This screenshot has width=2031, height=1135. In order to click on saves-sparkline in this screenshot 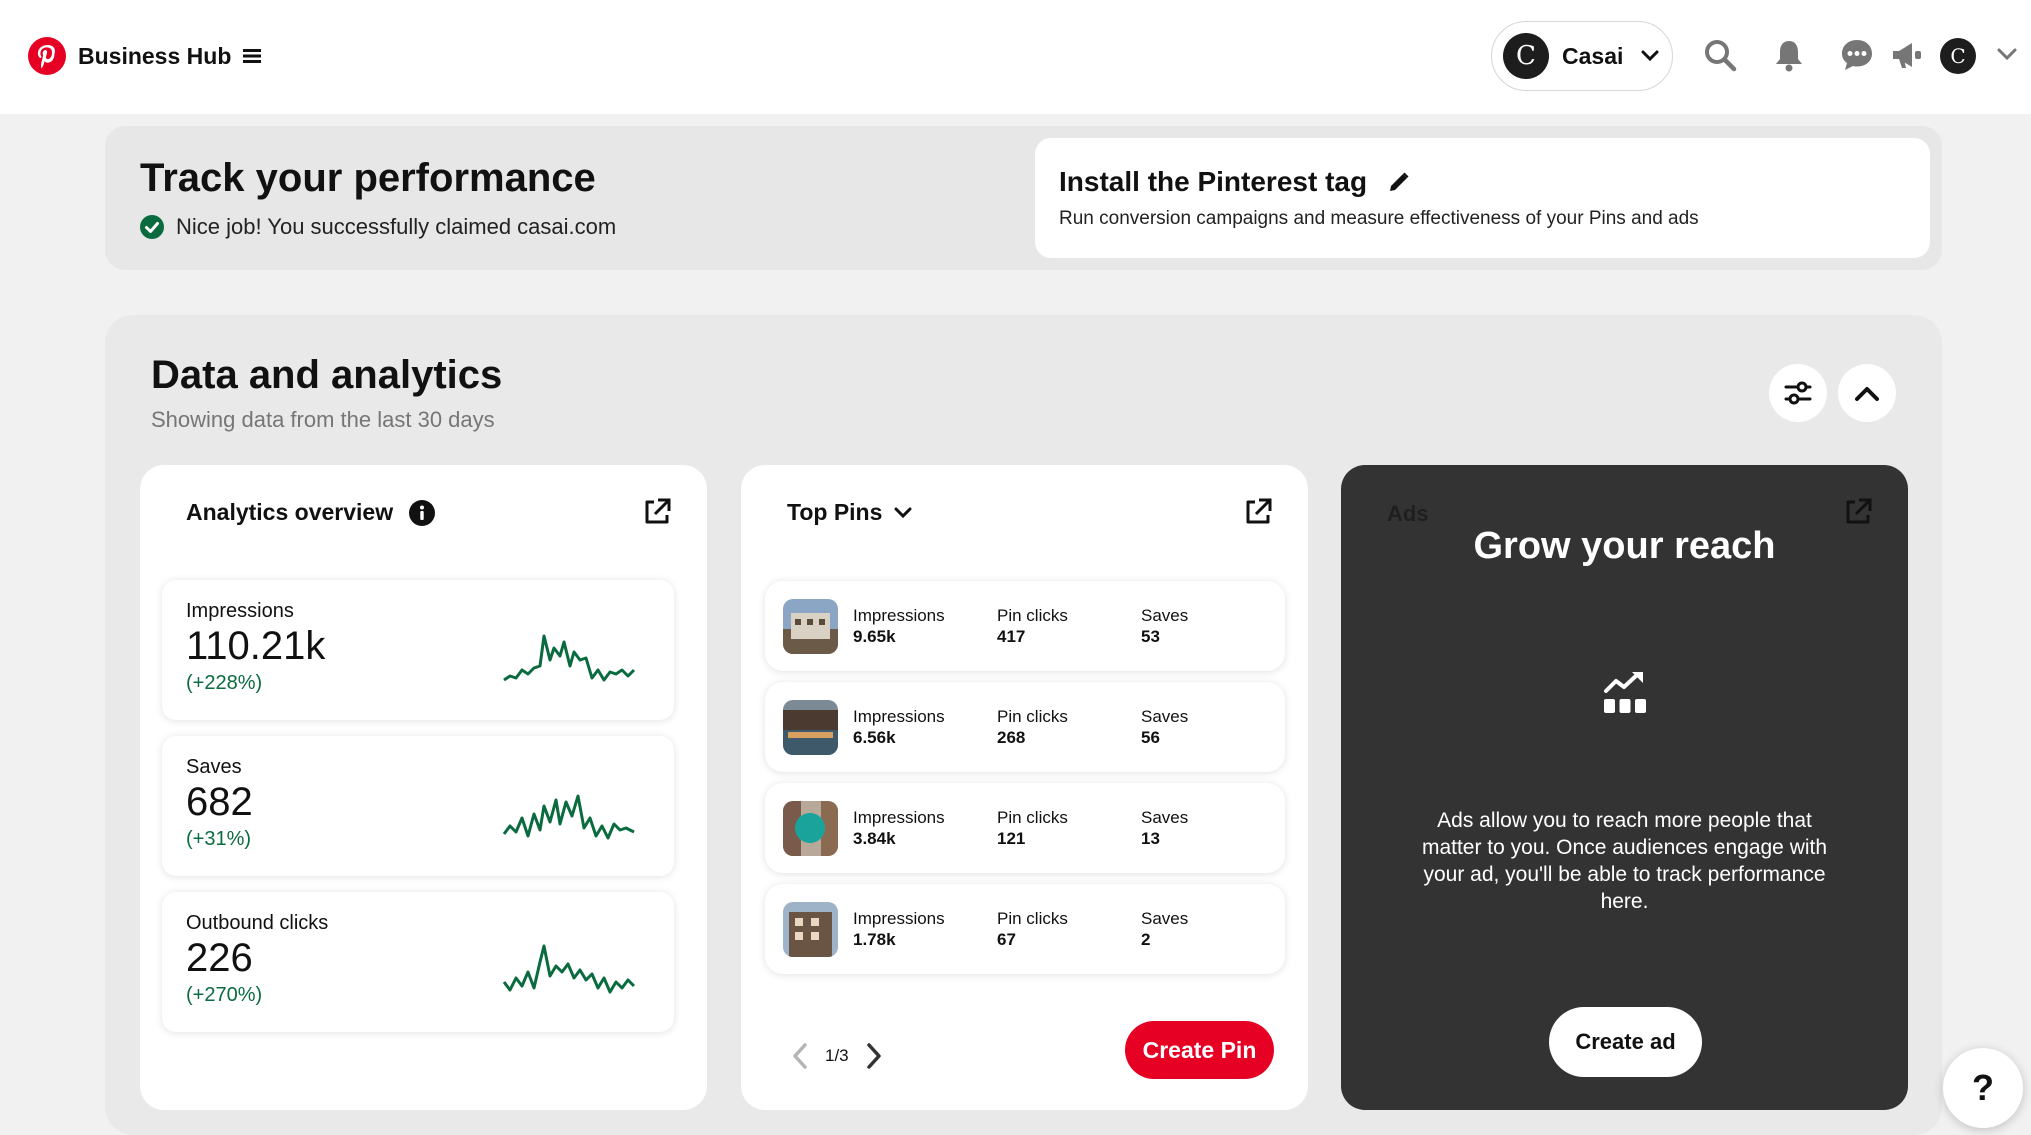, I will do `click(568, 817)`.